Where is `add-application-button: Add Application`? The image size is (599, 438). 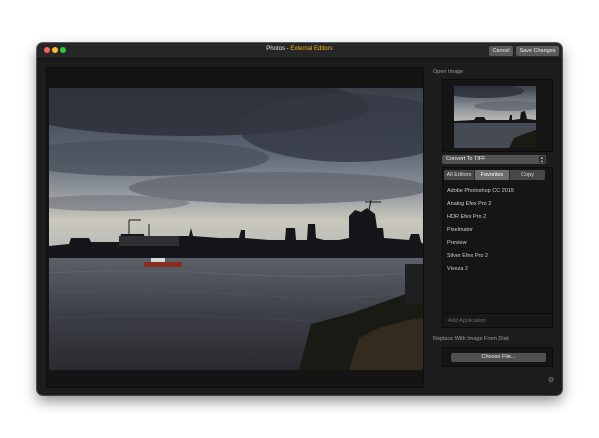
add-application-button: Add Application is located at coordinates (497, 320).